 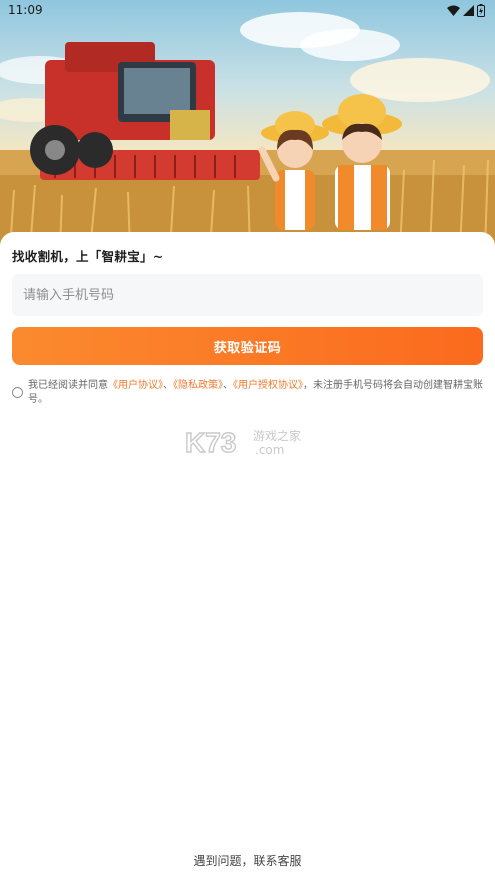 What do you see at coordinates (268, 385) in the screenshot?
I see `authorization-agreement-link: 《用户授权协议》` at bounding box center [268, 385].